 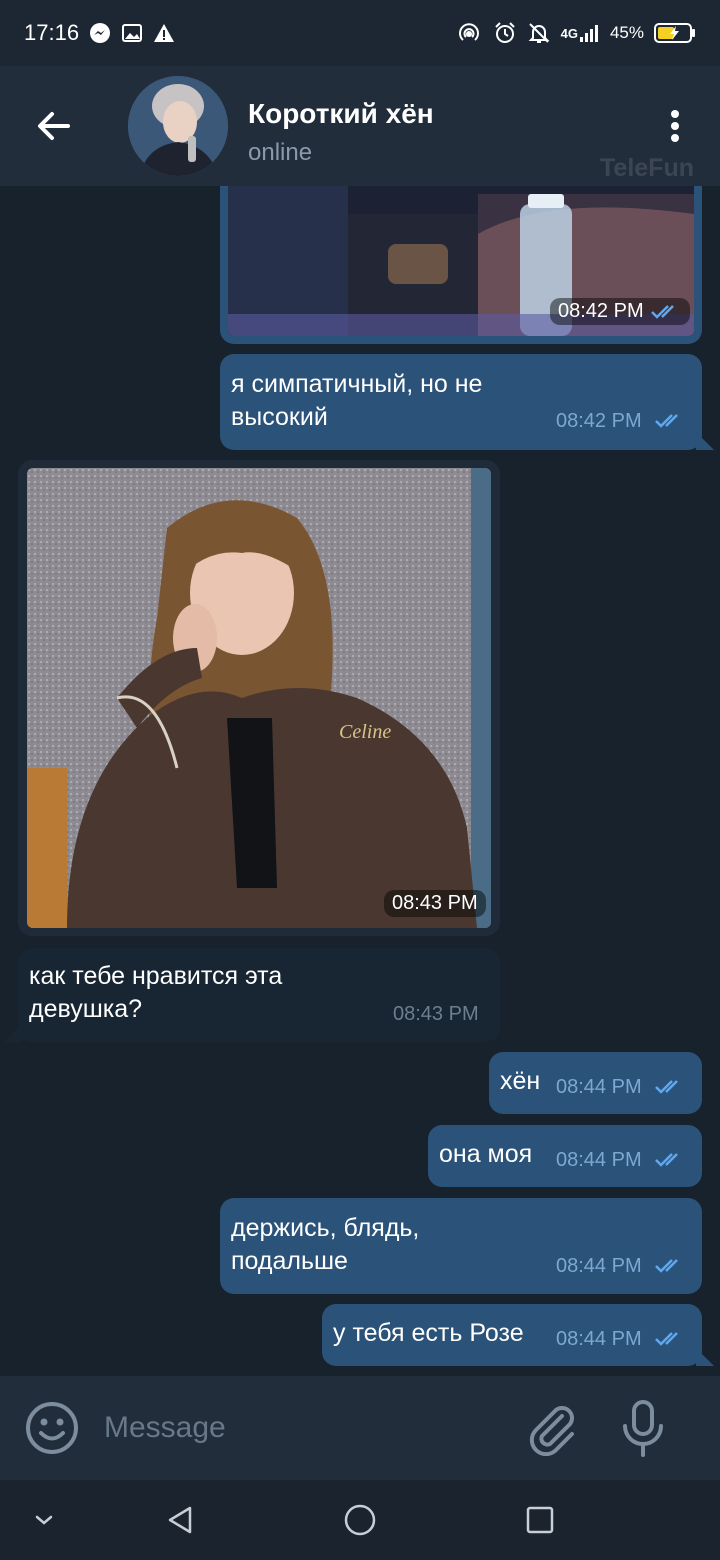 I want to click on message-input-bar, so click(x=360, y=1428).